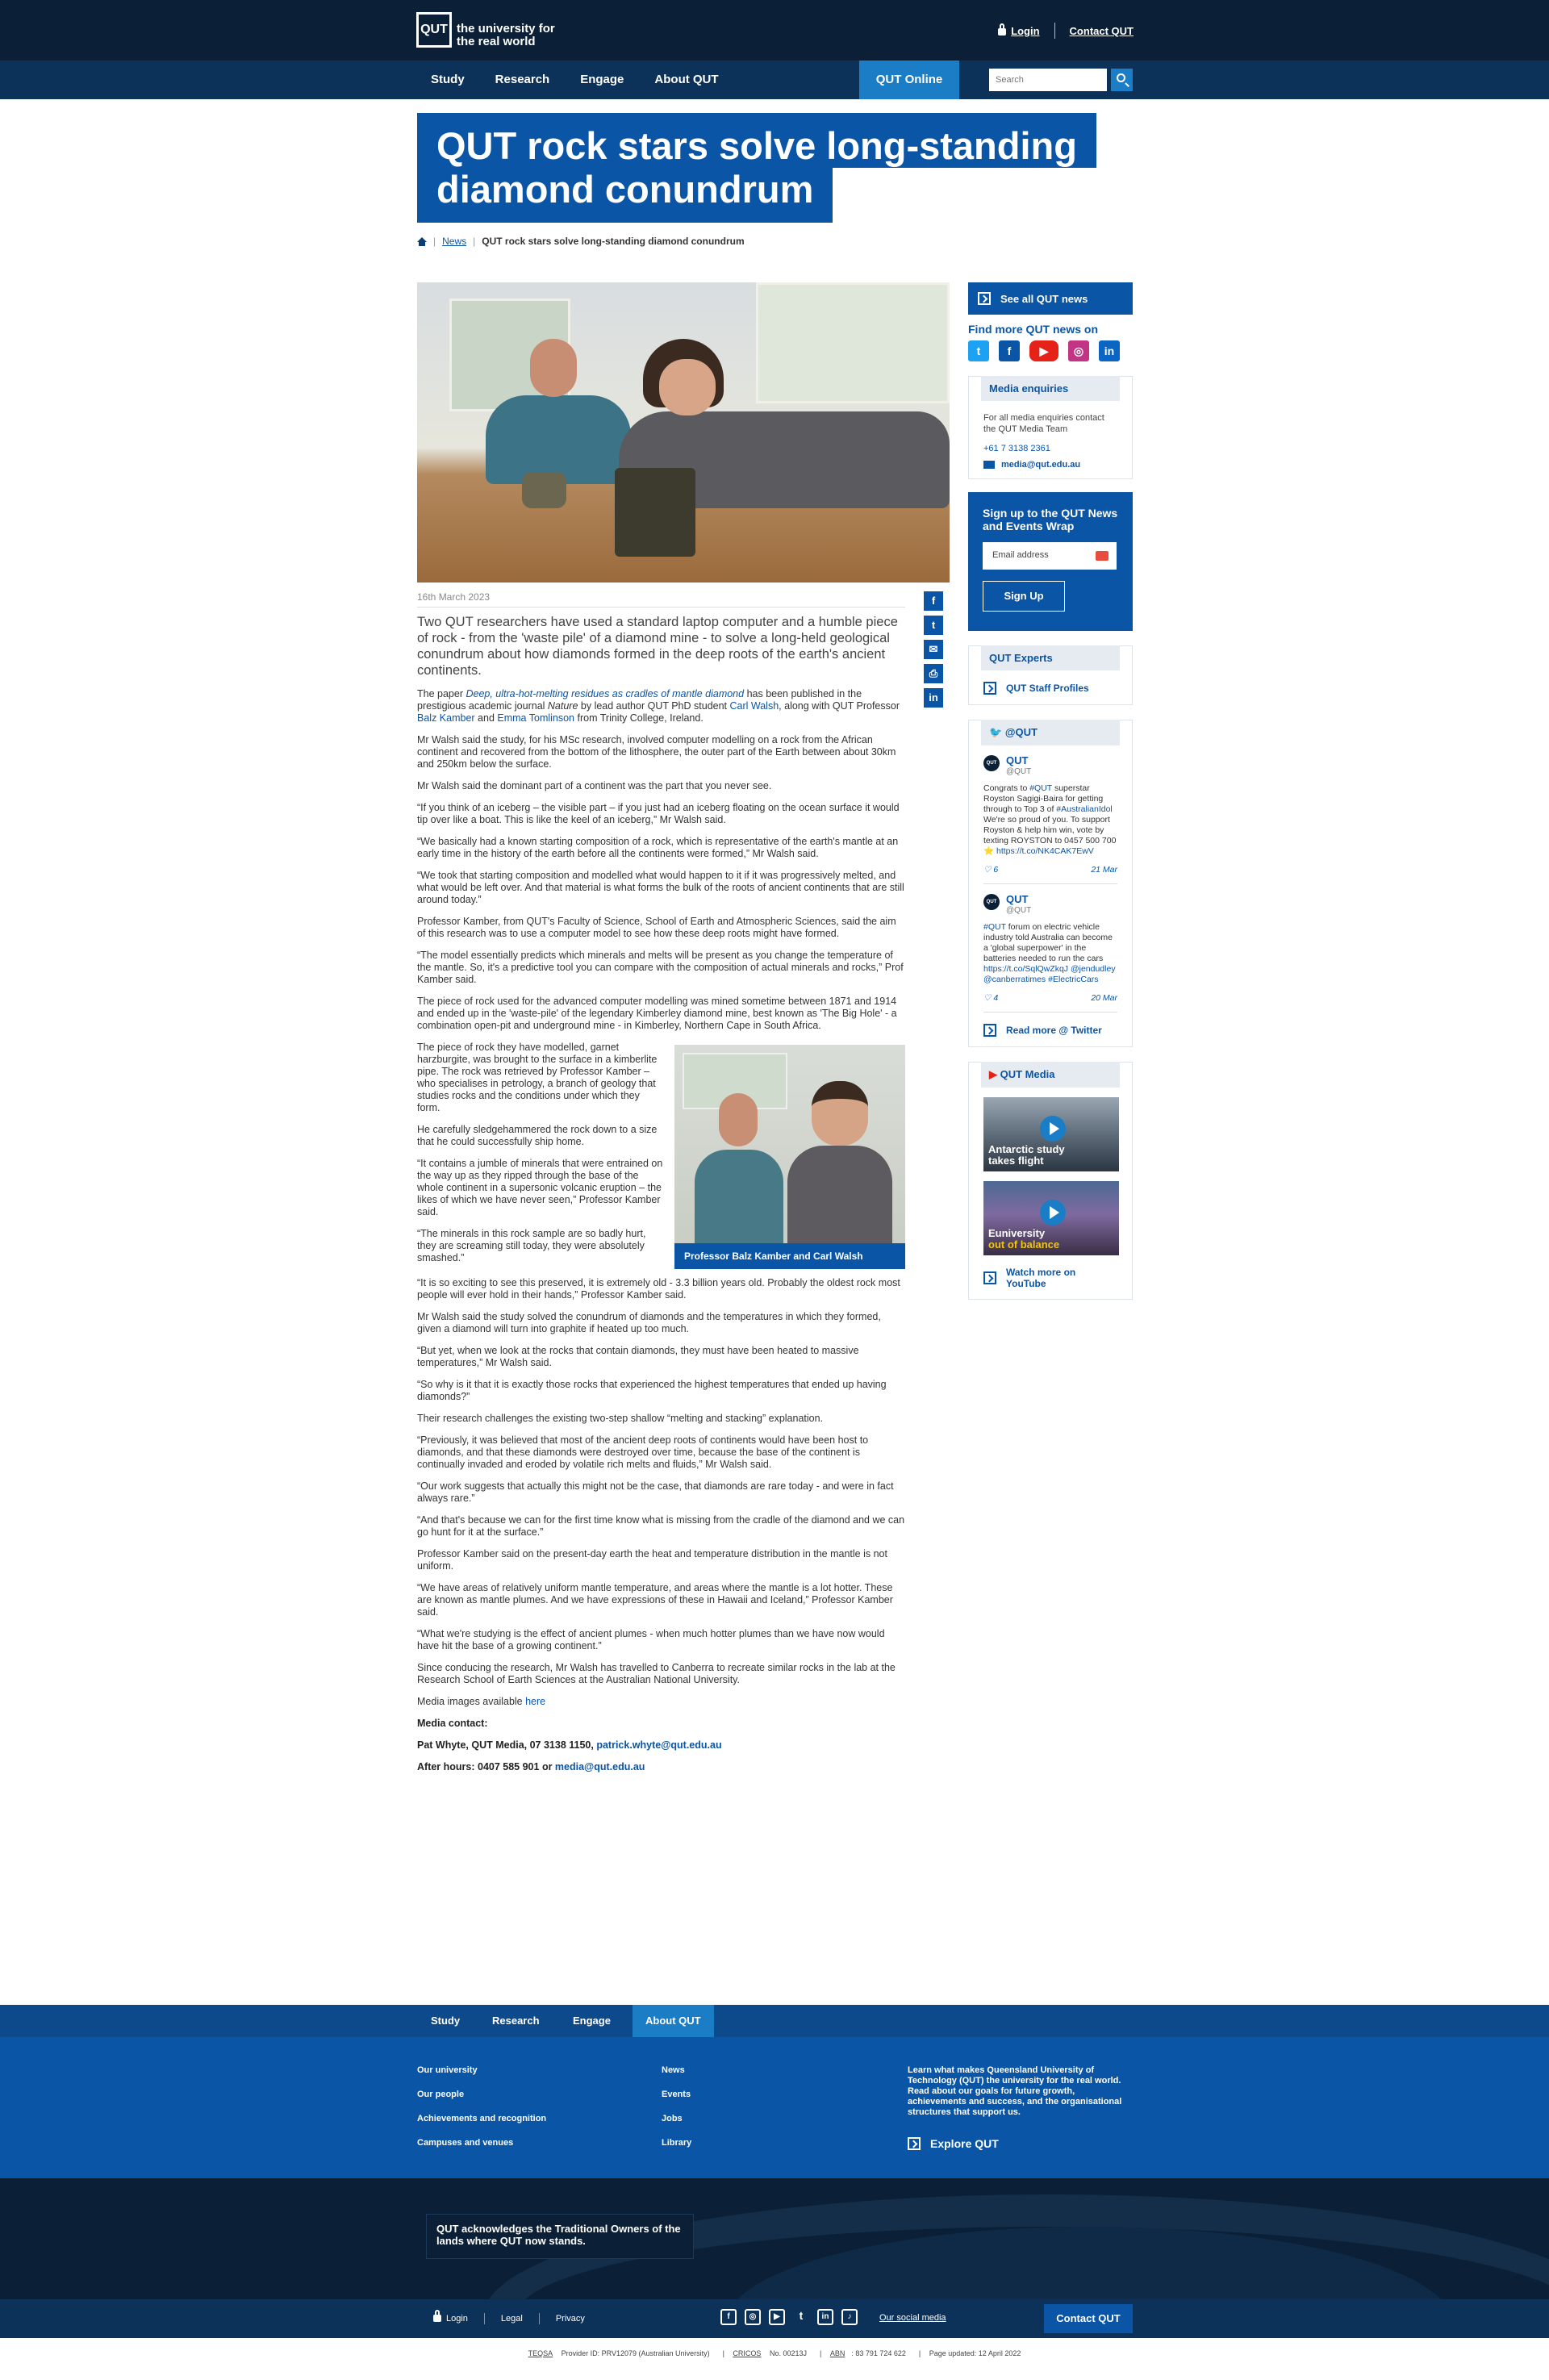  I want to click on email-share-icon: ✉, so click(933, 649).